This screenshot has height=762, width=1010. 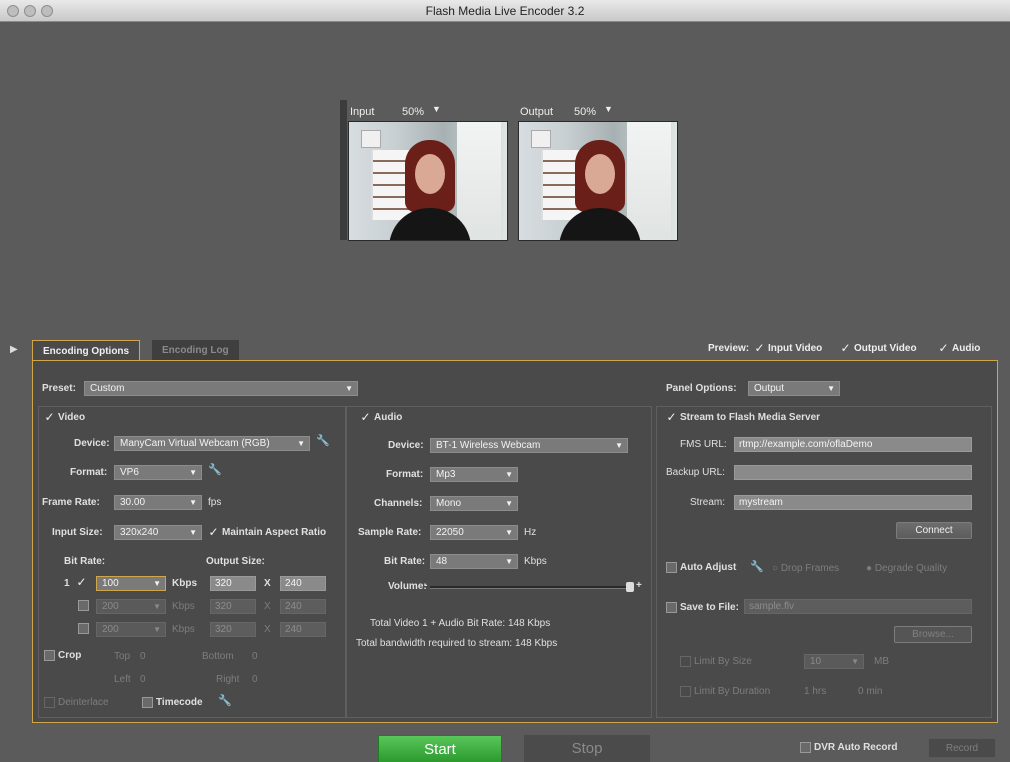 I want to click on limit-size-dropdown: 10 ▼, so click(x=834, y=661).